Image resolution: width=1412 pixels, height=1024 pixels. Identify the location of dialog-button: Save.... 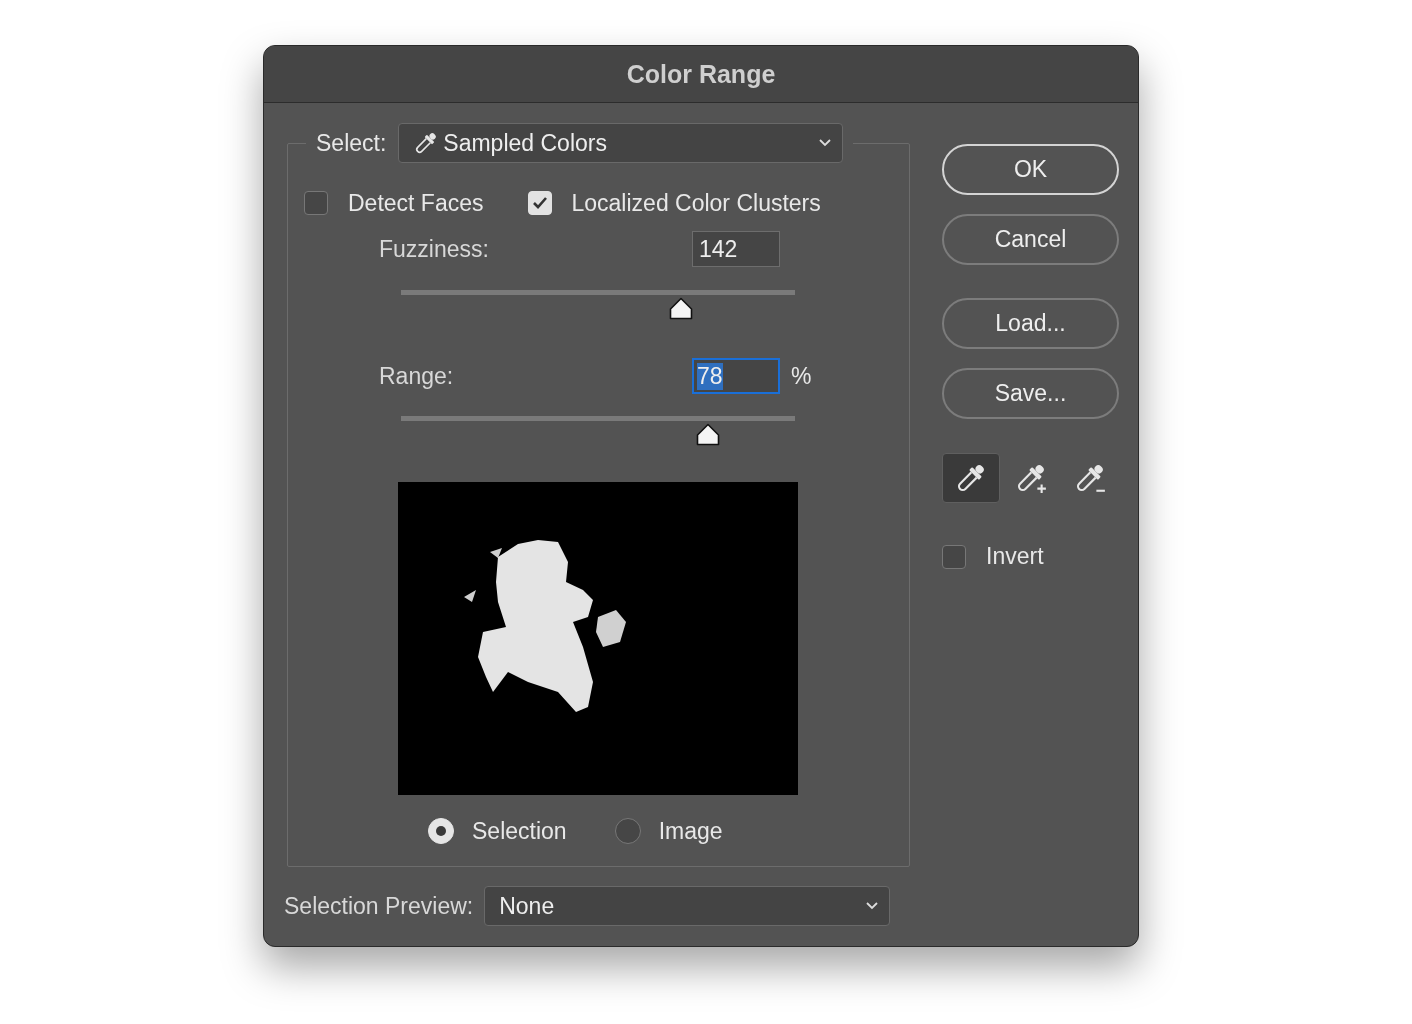
(1030, 393).